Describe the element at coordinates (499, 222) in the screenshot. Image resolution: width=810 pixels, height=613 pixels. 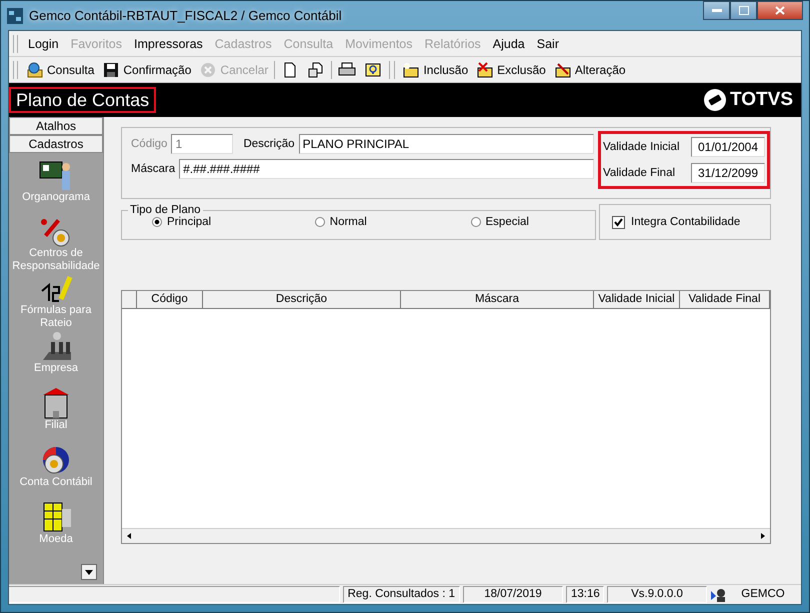
I see `radio-option: Especial` at that location.